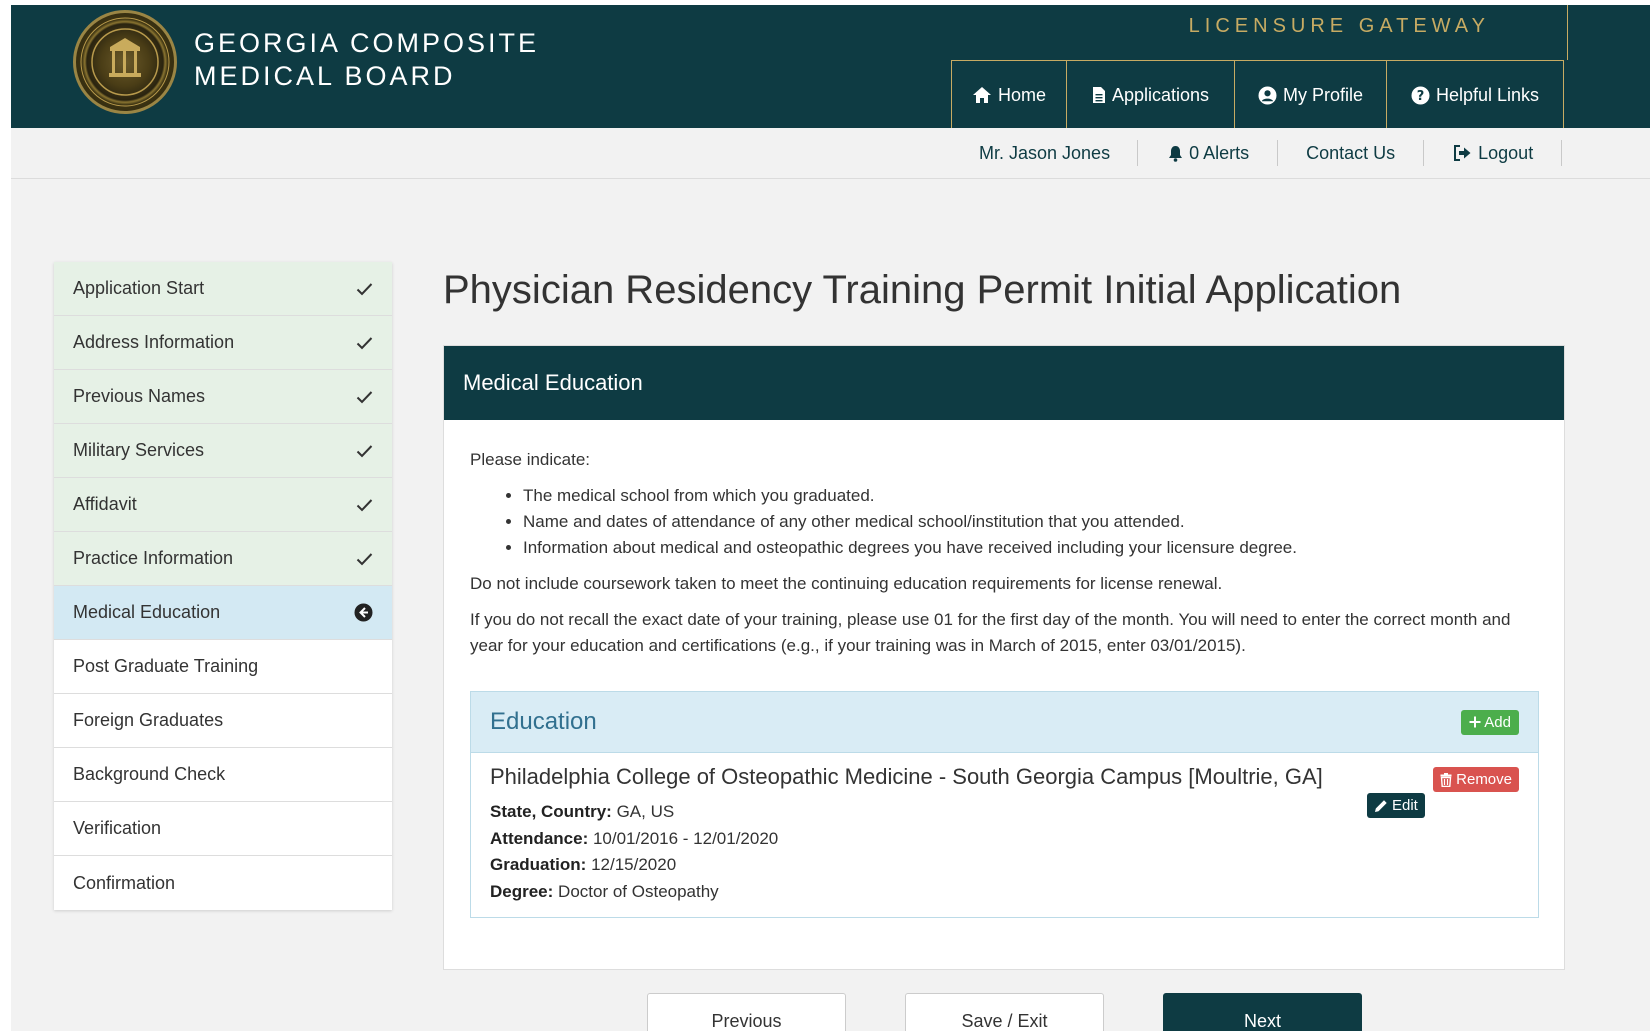 The image size is (1650, 1031). I want to click on add-label: Add, so click(1497, 722).